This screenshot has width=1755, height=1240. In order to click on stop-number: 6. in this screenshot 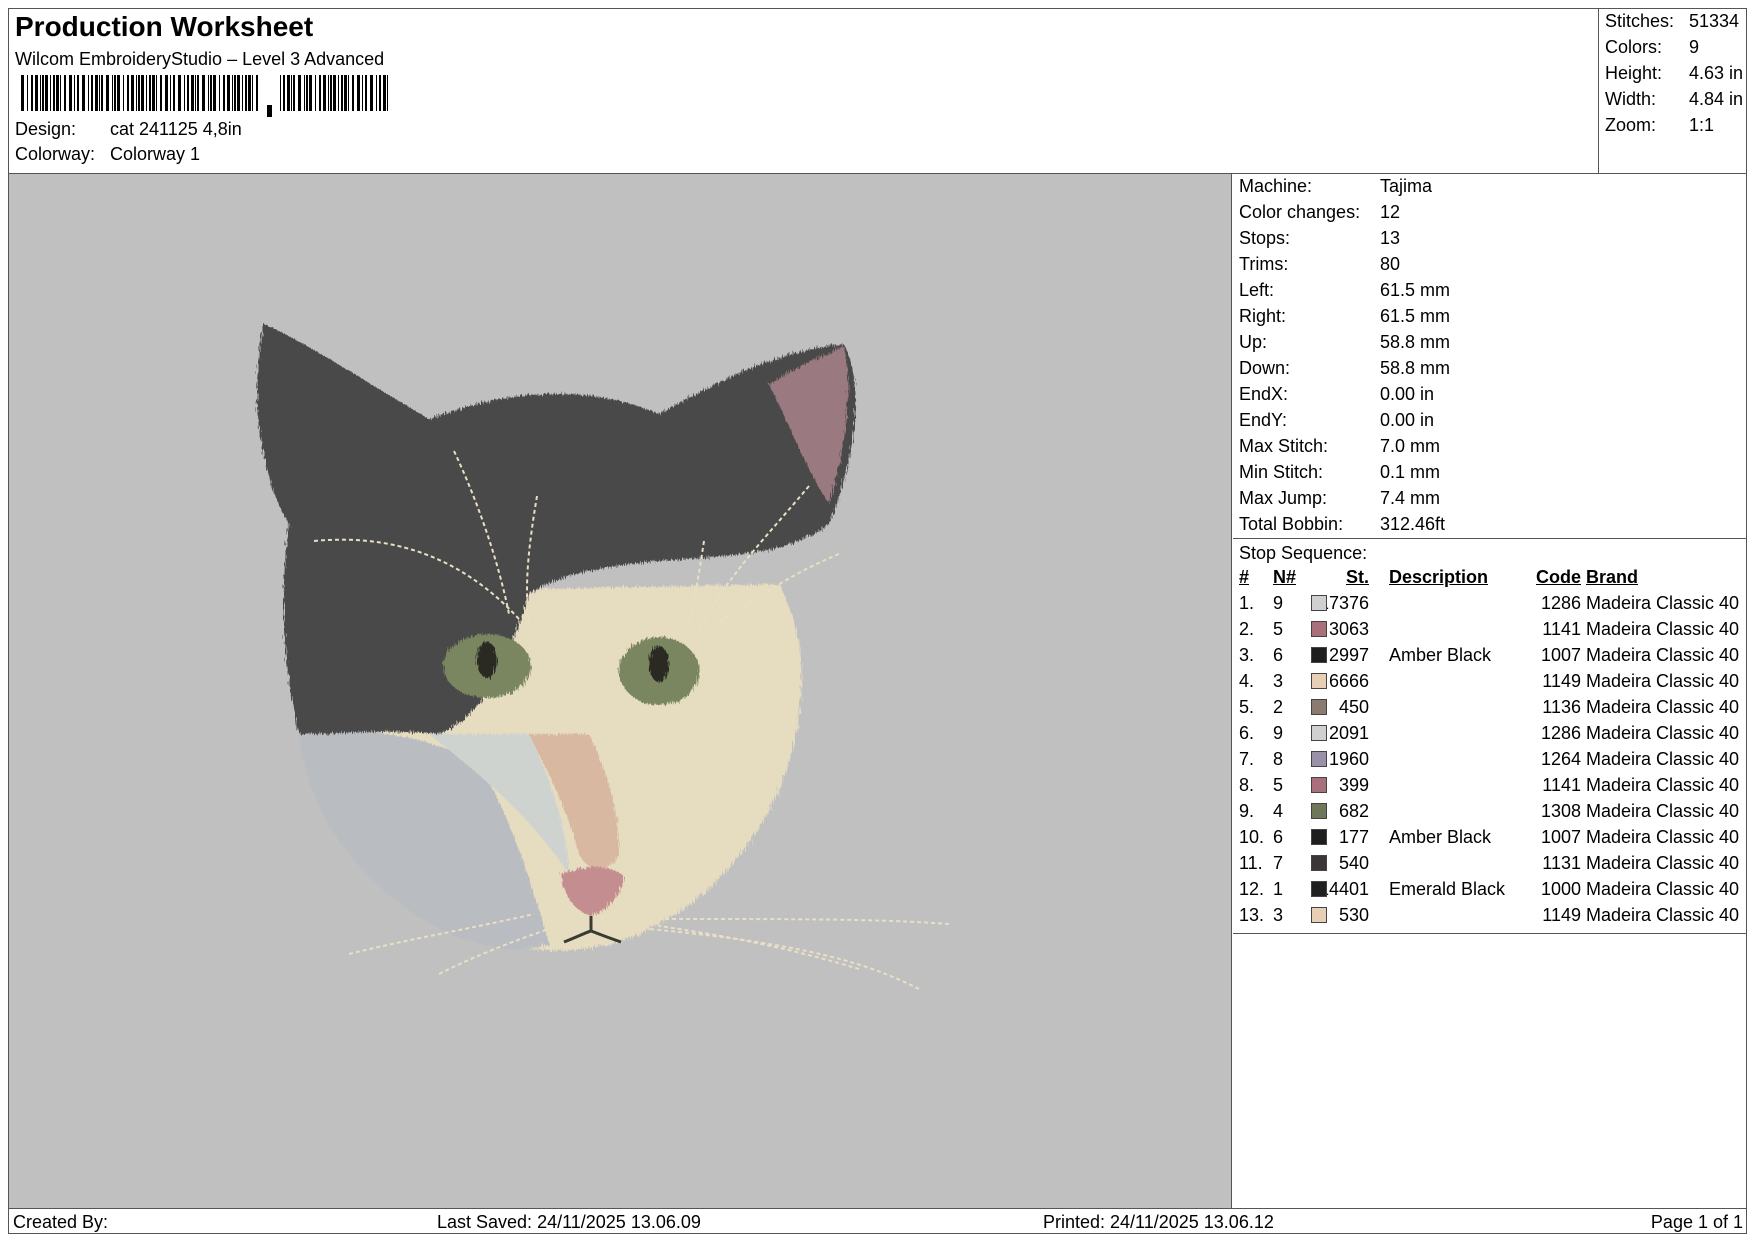, I will do `click(1247, 733)`.